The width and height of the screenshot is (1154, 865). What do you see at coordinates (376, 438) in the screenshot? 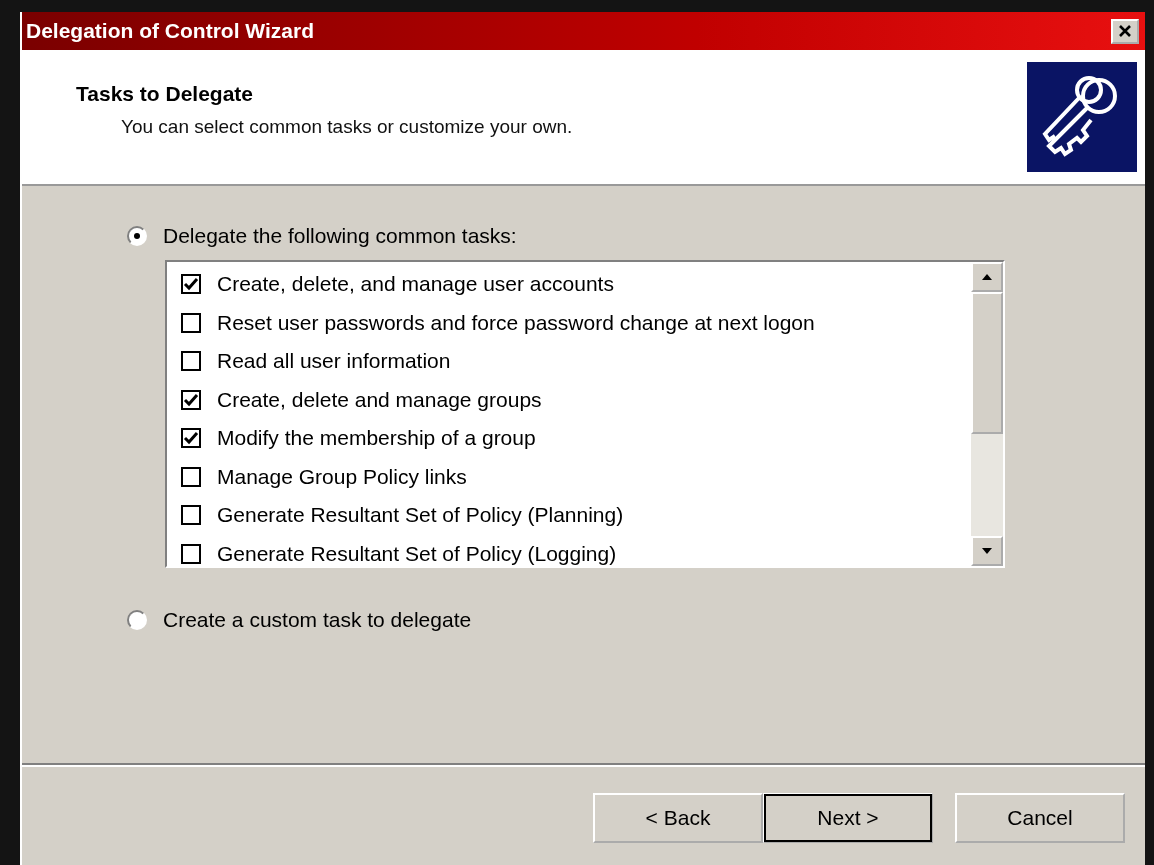
I see `task-label: Modify the membership of a group` at bounding box center [376, 438].